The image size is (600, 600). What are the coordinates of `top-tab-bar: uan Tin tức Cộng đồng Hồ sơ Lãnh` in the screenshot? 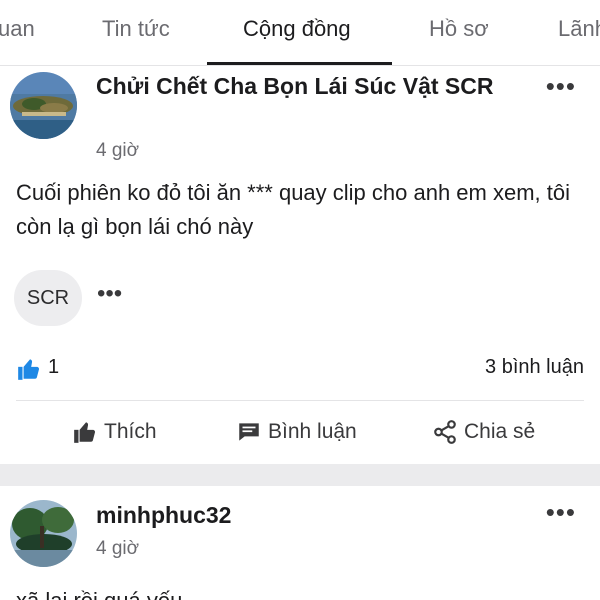 It's located at (300, 33).